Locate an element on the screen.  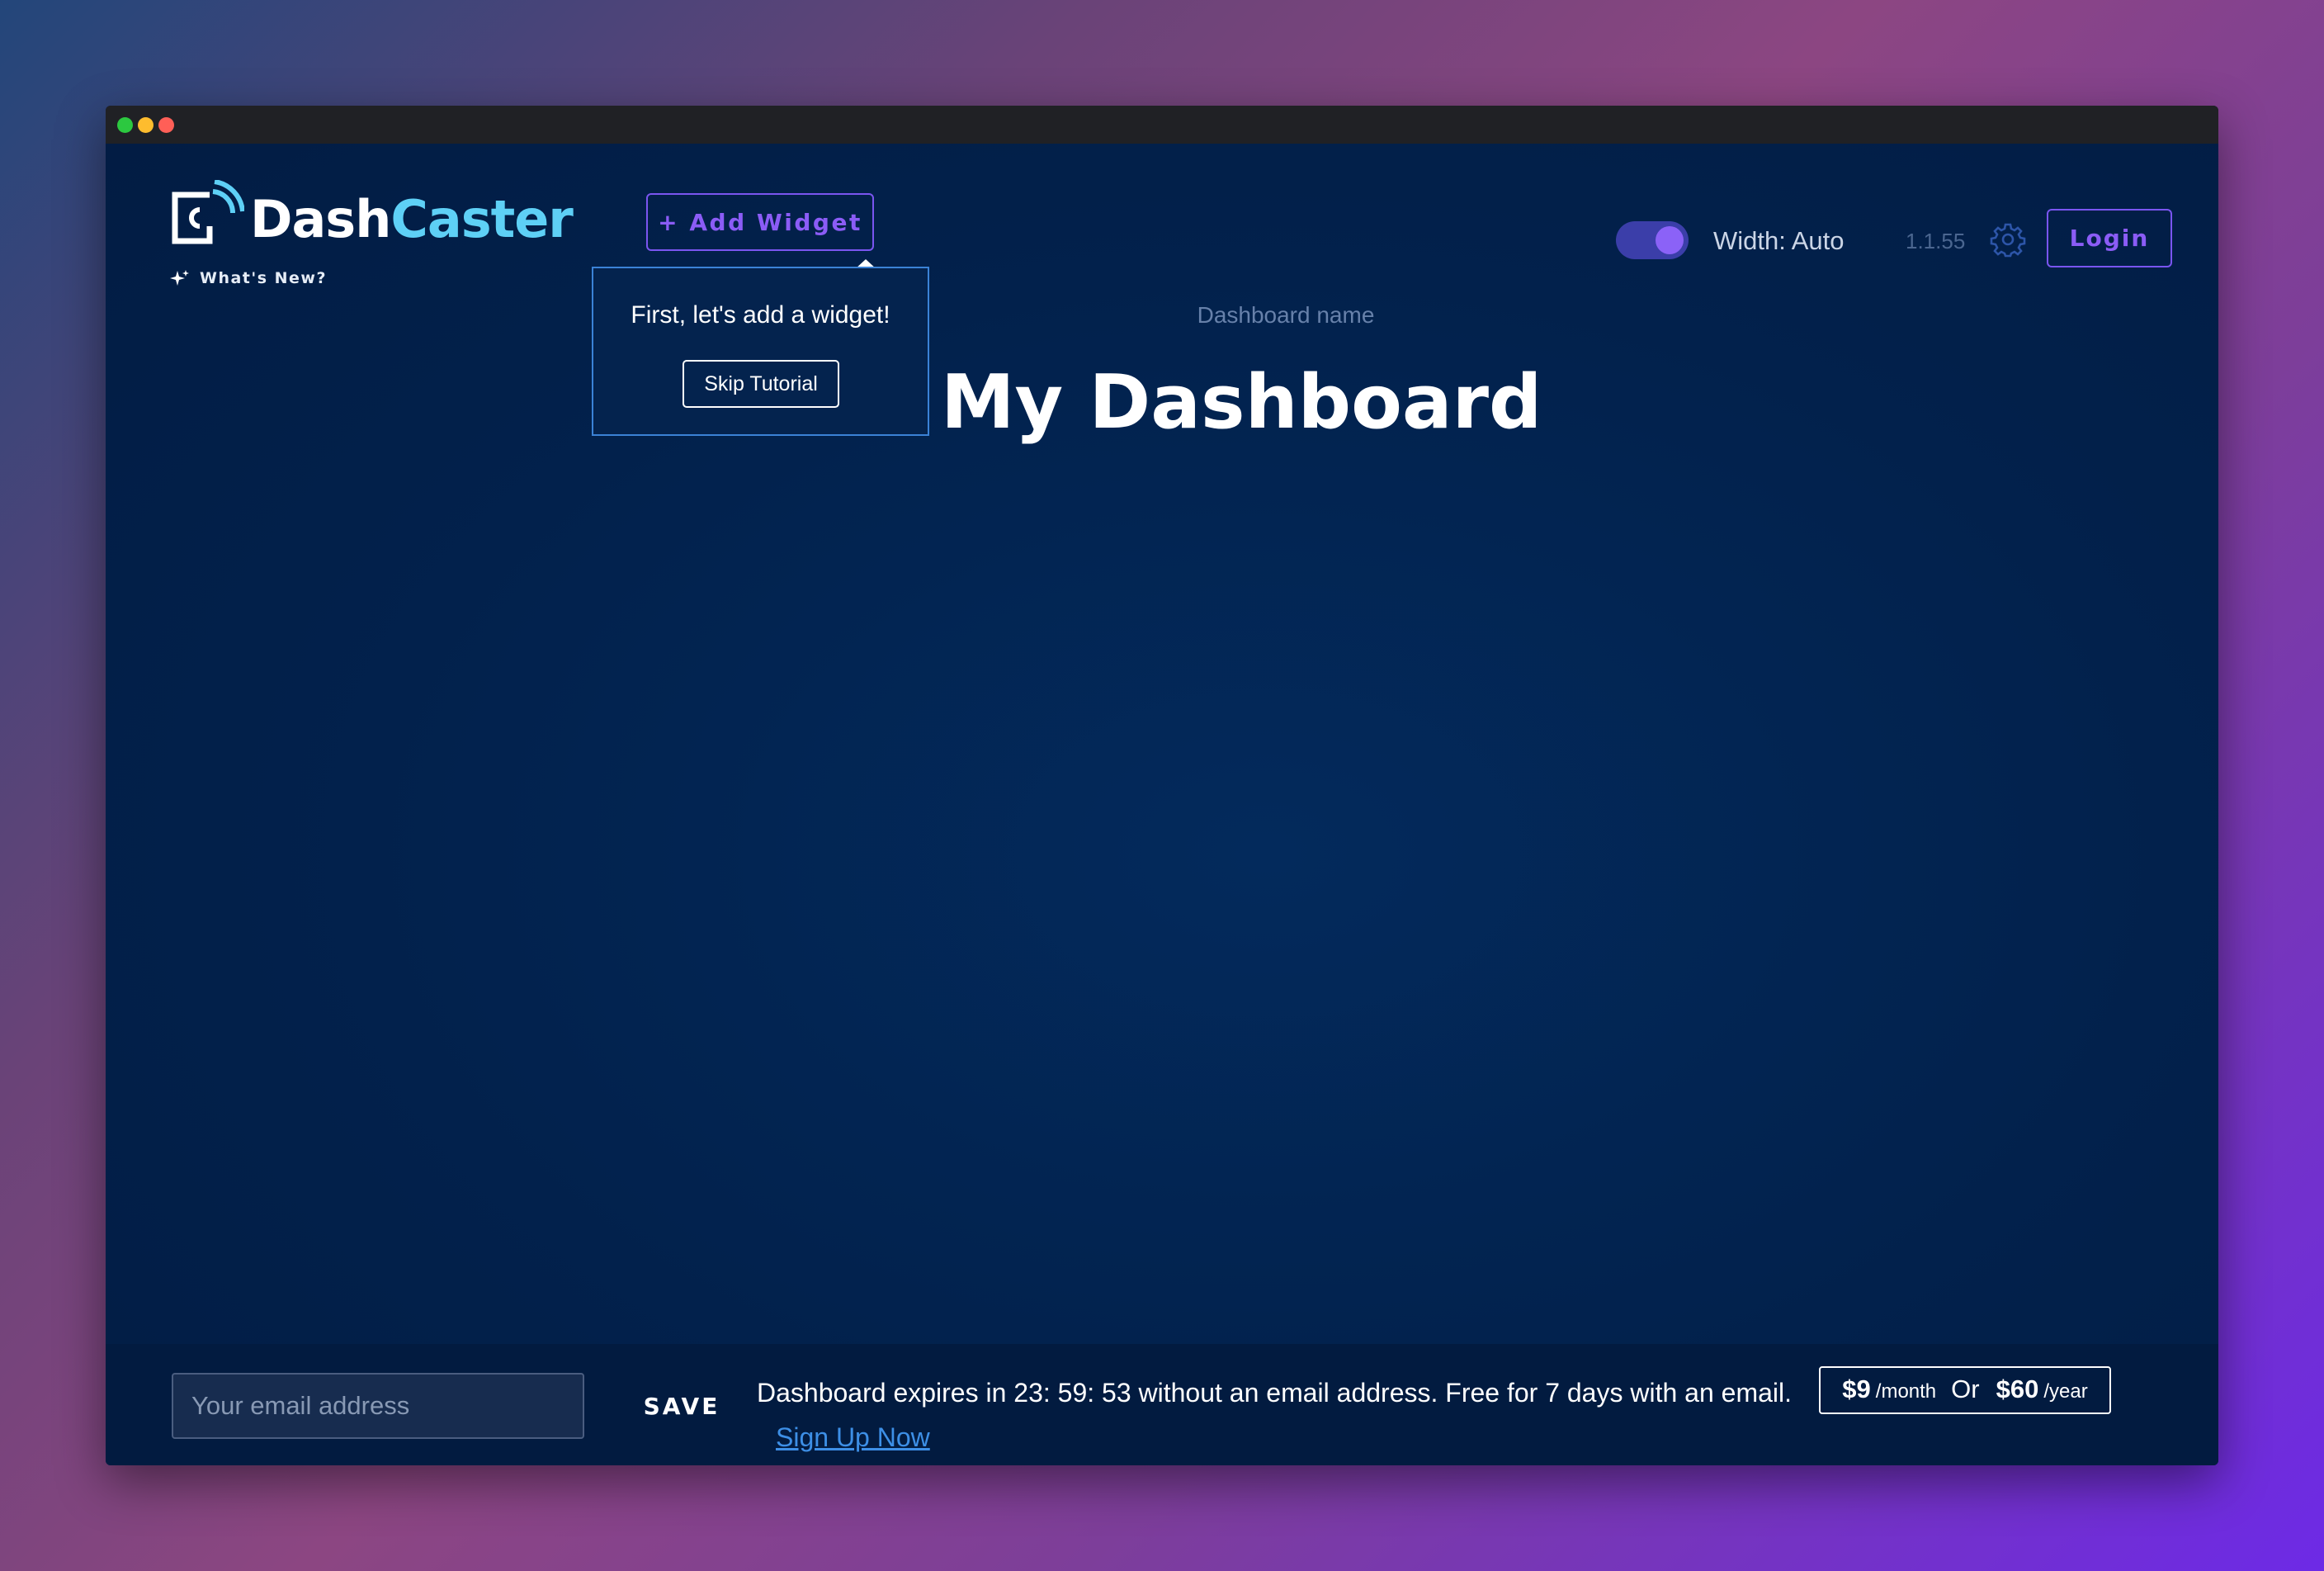
whats-new-link: What's New? is located at coordinates (248, 278).